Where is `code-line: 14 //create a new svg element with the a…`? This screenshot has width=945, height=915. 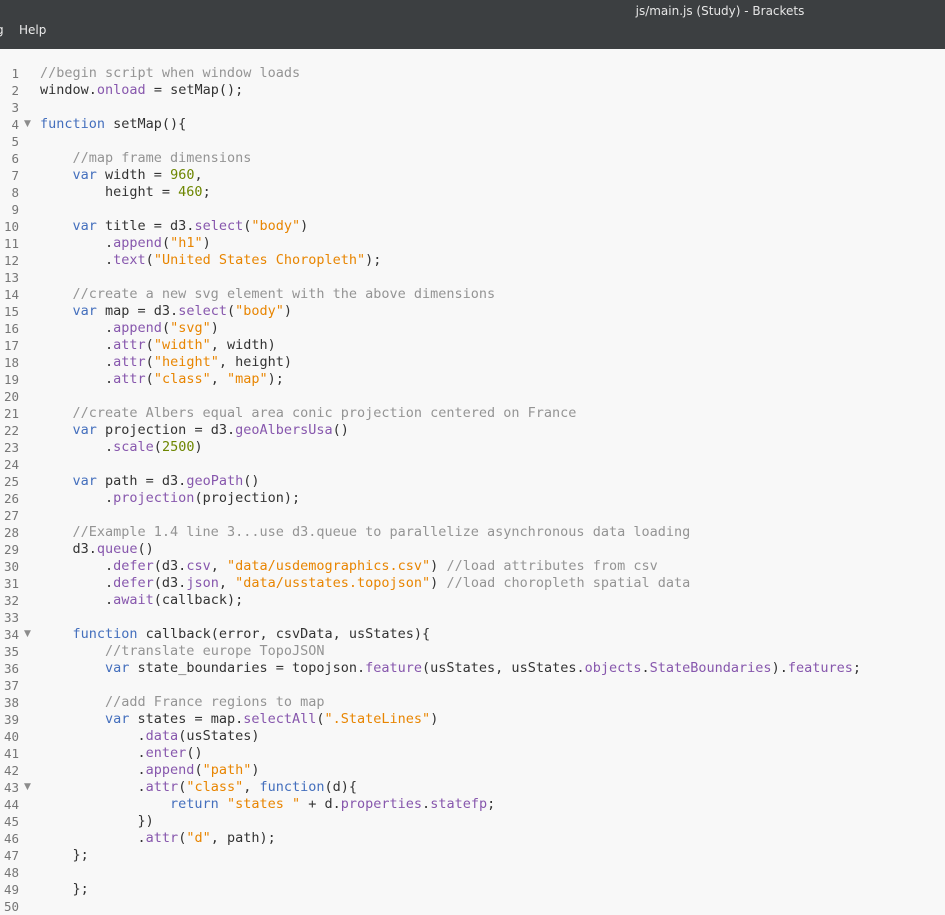 code-line: 14 //create a new svg element with the a… is located at coordinates (472, 294).